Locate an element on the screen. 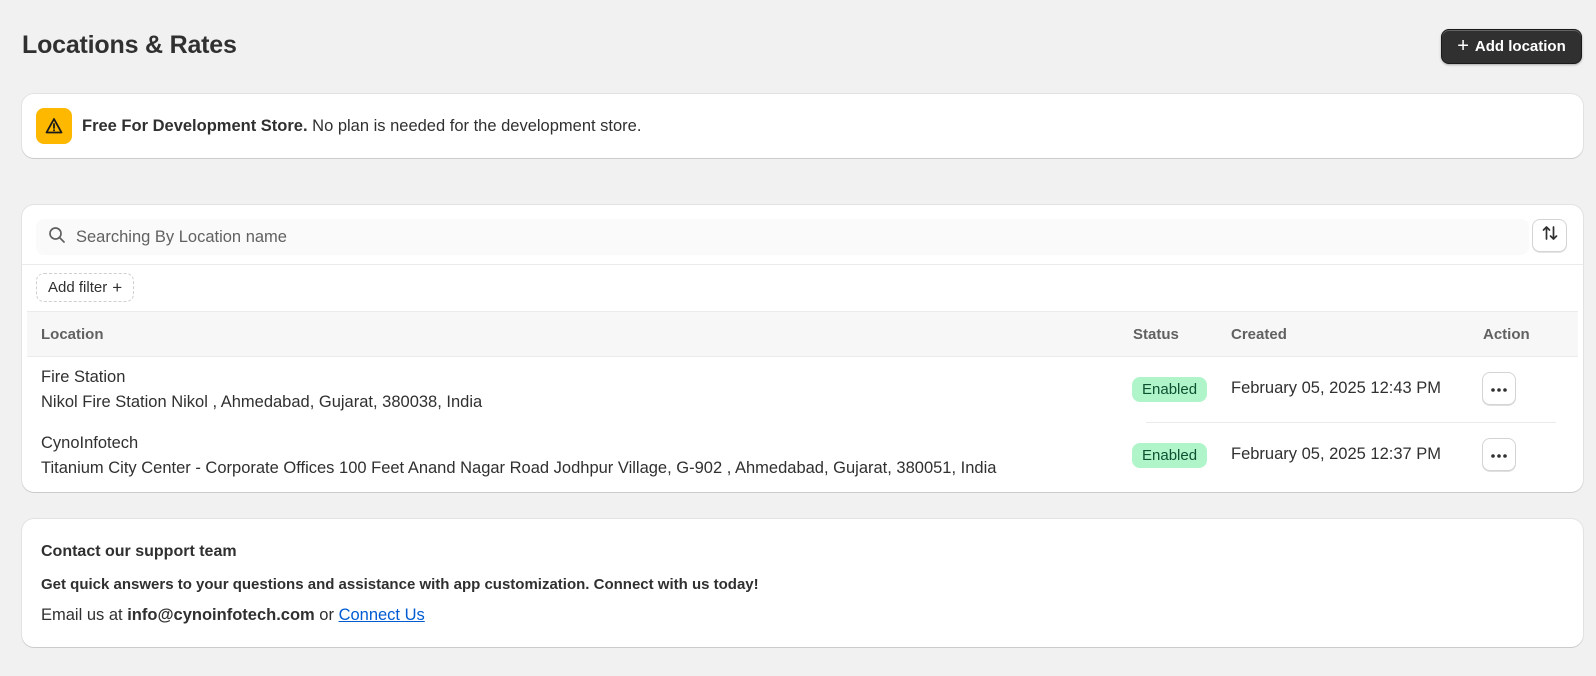  search-icon is located at coordinates (57, 237).